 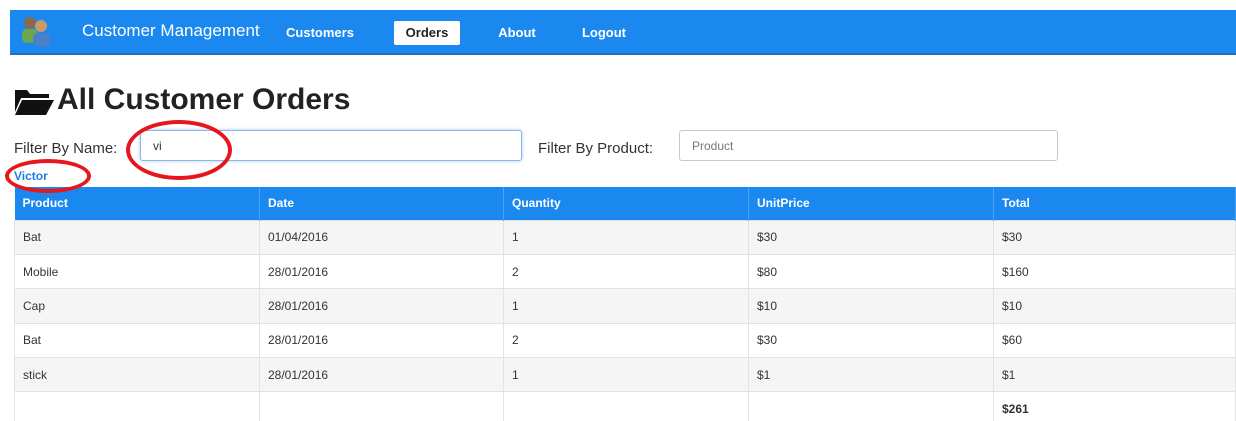 What do you see at coordinates (1114, 203) in the screenshot?
I see `column-header-total: Total` at bounding box center [1114, 203].